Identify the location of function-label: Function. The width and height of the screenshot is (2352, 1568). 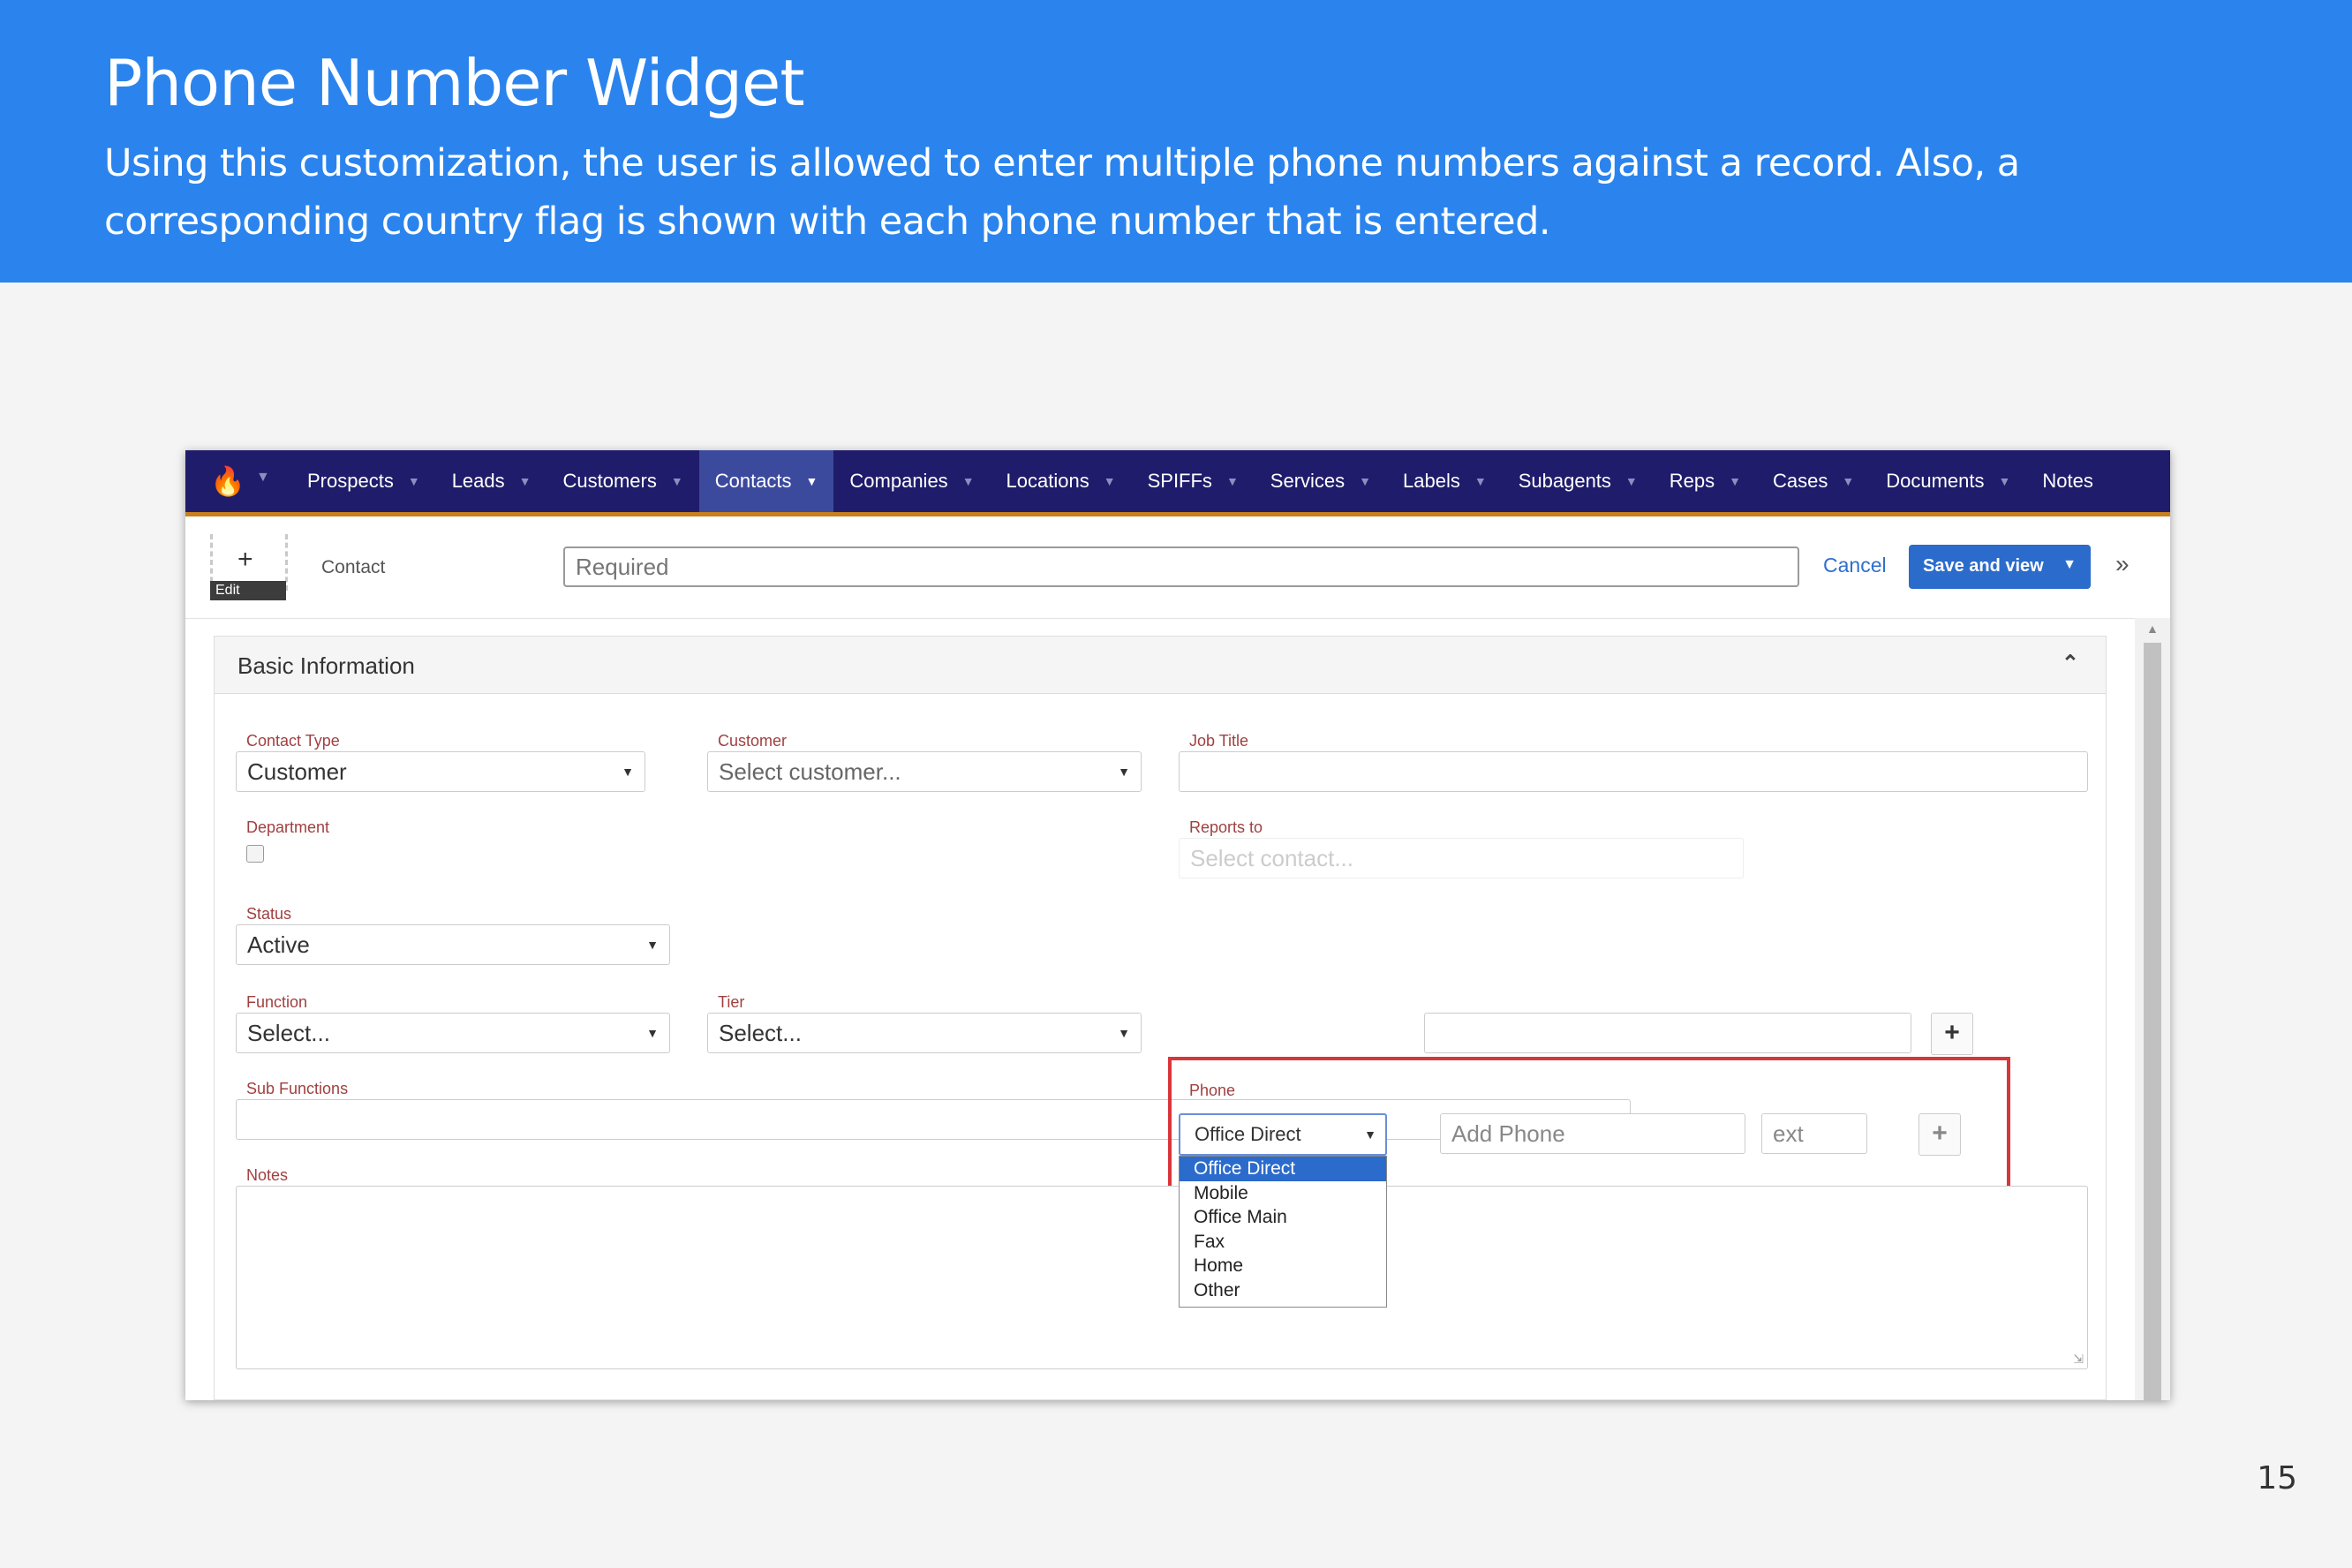
(277, 1002).